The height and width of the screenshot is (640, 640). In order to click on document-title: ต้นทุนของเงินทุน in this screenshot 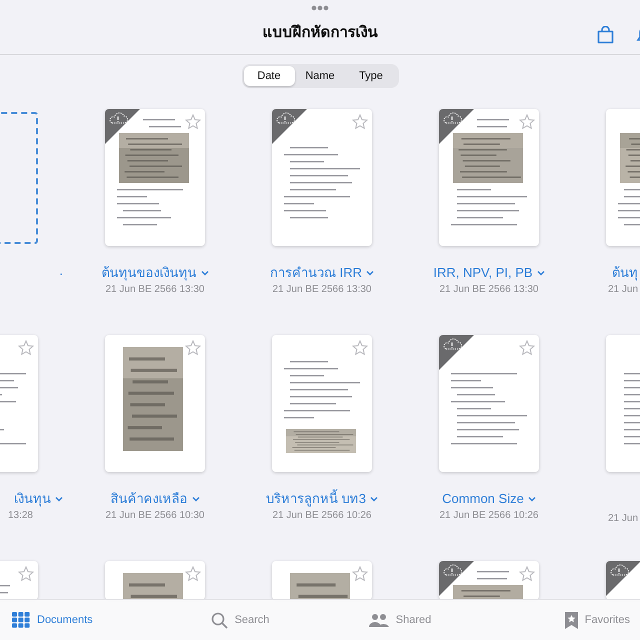, I will do `click(149, 272)`.